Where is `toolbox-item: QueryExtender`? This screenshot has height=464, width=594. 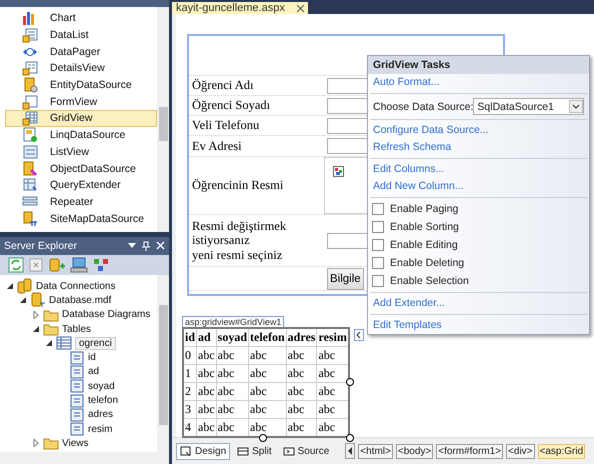 toolbox-item: QueryExtender is located at coordinates (81, 185).